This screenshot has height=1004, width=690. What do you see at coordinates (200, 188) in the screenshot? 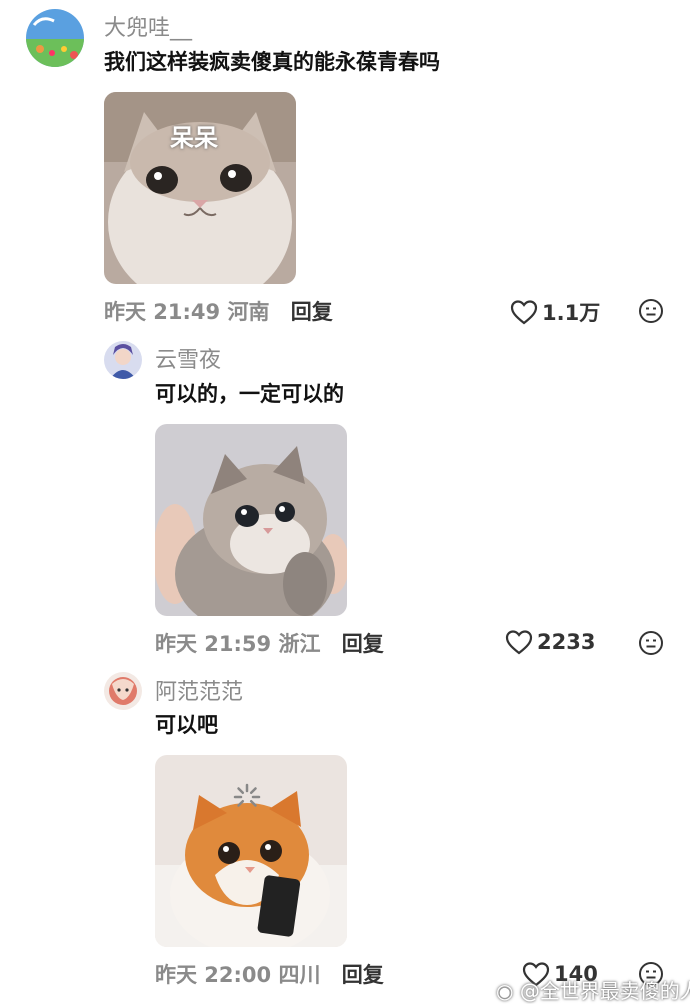
I see `comment-image-cat-meme: 呆呆` at bounding box center [200, 188].